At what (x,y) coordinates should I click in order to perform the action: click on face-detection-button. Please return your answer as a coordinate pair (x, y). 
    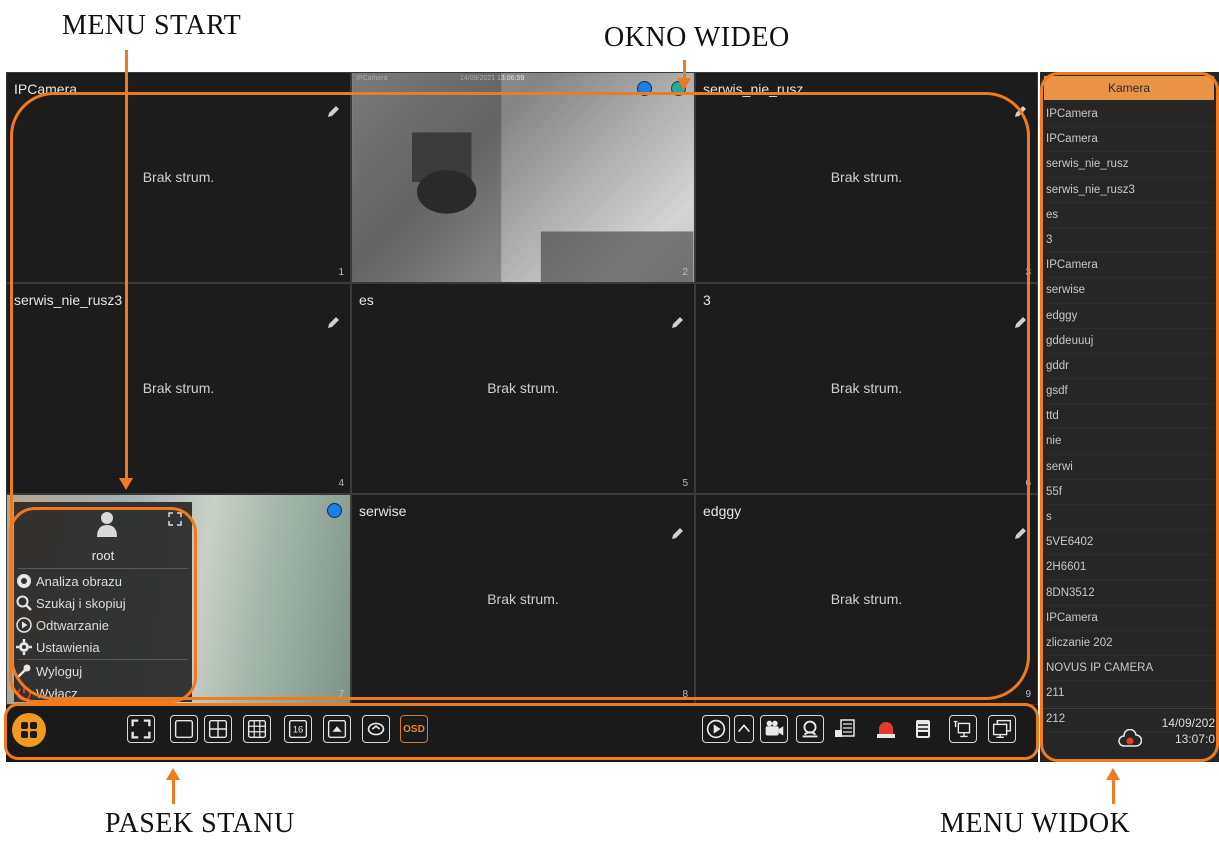
    Looking at the image, I should click on (810, 729).